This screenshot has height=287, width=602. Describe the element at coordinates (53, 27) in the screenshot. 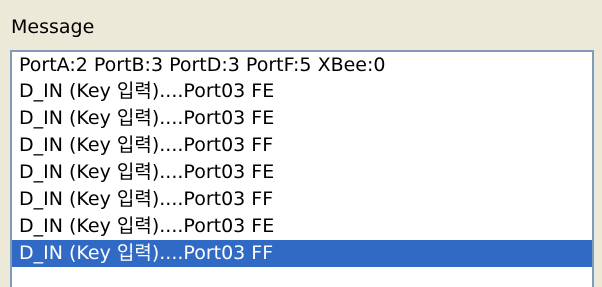

I see `message-group-label: Message` at that location.